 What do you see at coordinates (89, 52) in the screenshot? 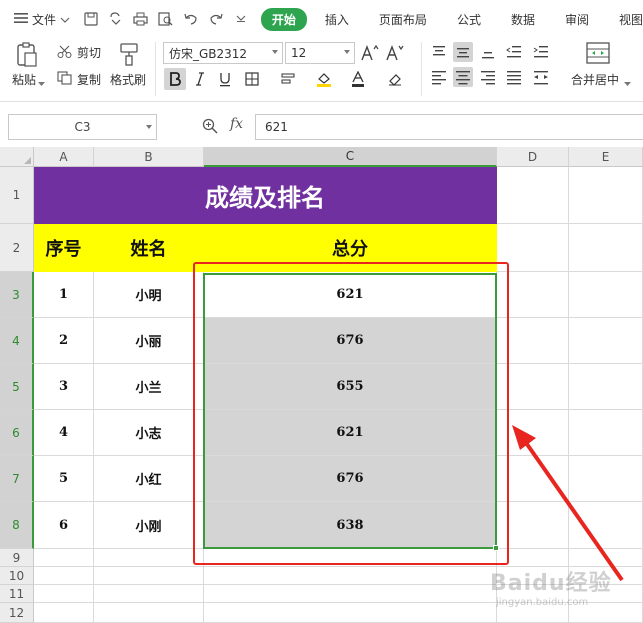
I see `cut-button: 剪切` at bounding box center [89, 52].